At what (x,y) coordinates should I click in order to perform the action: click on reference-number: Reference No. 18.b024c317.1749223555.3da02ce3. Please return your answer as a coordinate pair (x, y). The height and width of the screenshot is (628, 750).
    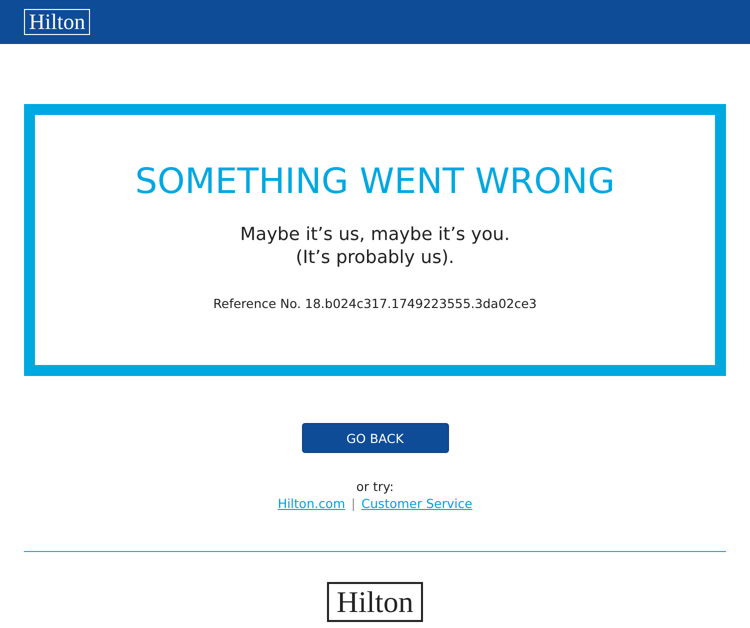
    Looking at the image, I should click on (375, 303).